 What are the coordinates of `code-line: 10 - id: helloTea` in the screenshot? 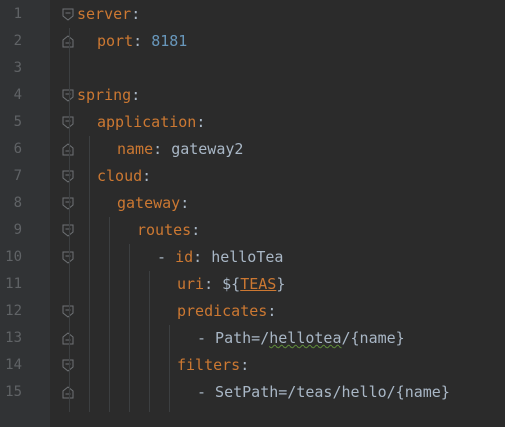 It's located at (252, 257).